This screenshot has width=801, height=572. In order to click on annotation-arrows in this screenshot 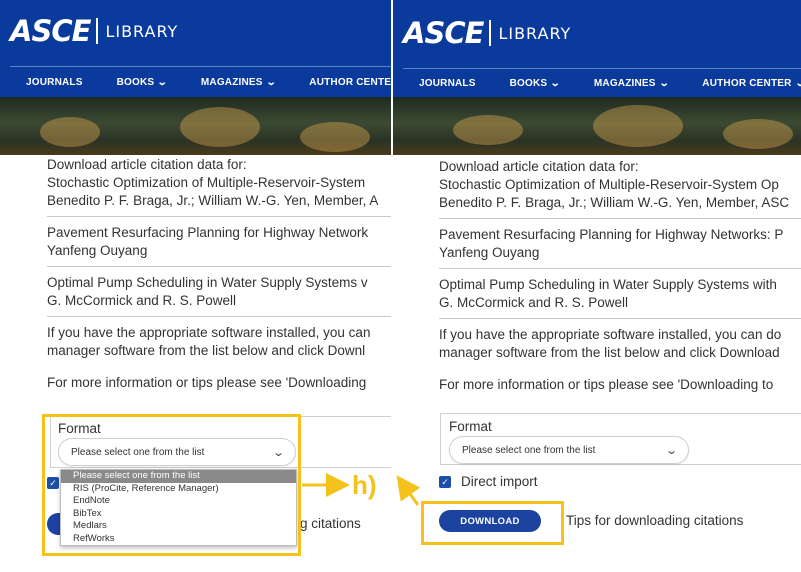, I will do `click(361, 489)`.